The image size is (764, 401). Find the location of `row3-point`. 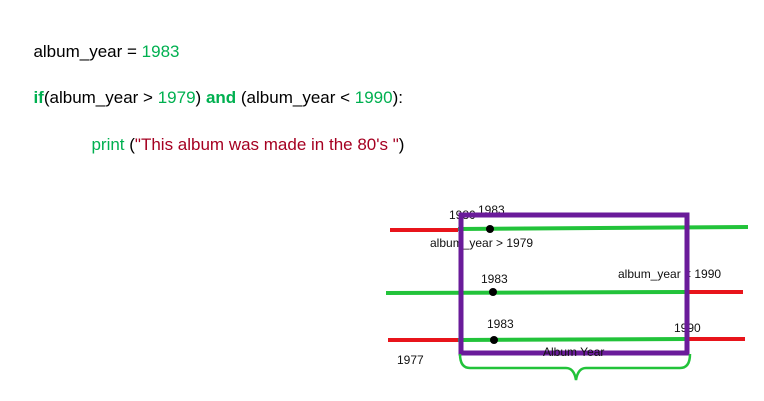

row3-point is located at coordinates (494, 340).